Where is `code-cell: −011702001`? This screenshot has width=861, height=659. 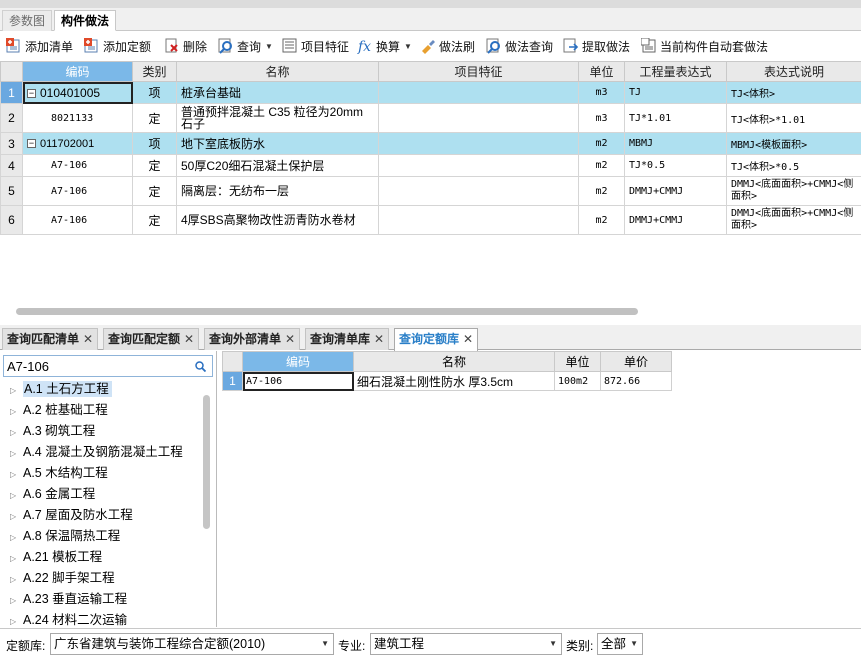
code-cell: −011702001 is located at coordinates (77, 143).